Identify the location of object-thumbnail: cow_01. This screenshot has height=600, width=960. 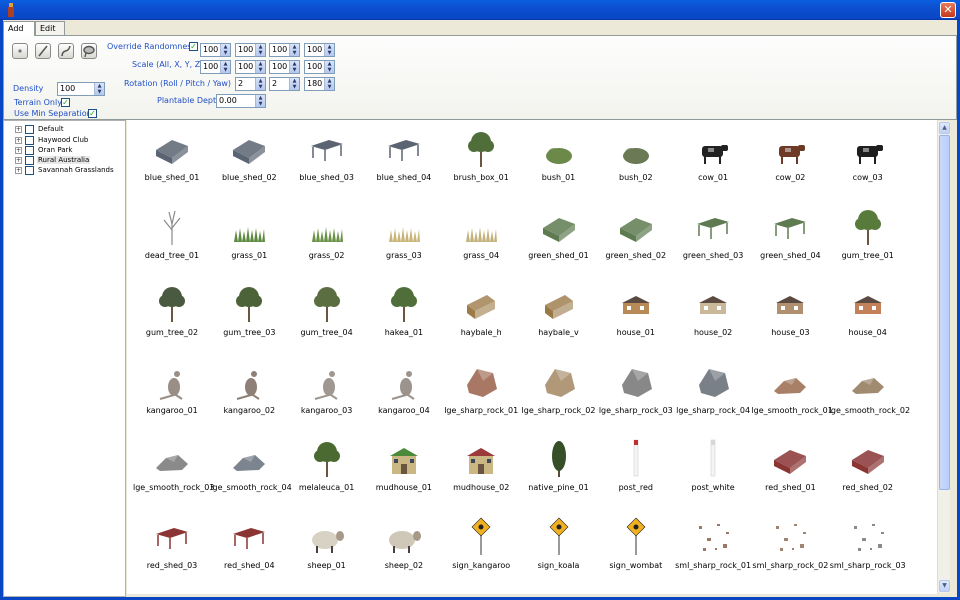
(713, 161).